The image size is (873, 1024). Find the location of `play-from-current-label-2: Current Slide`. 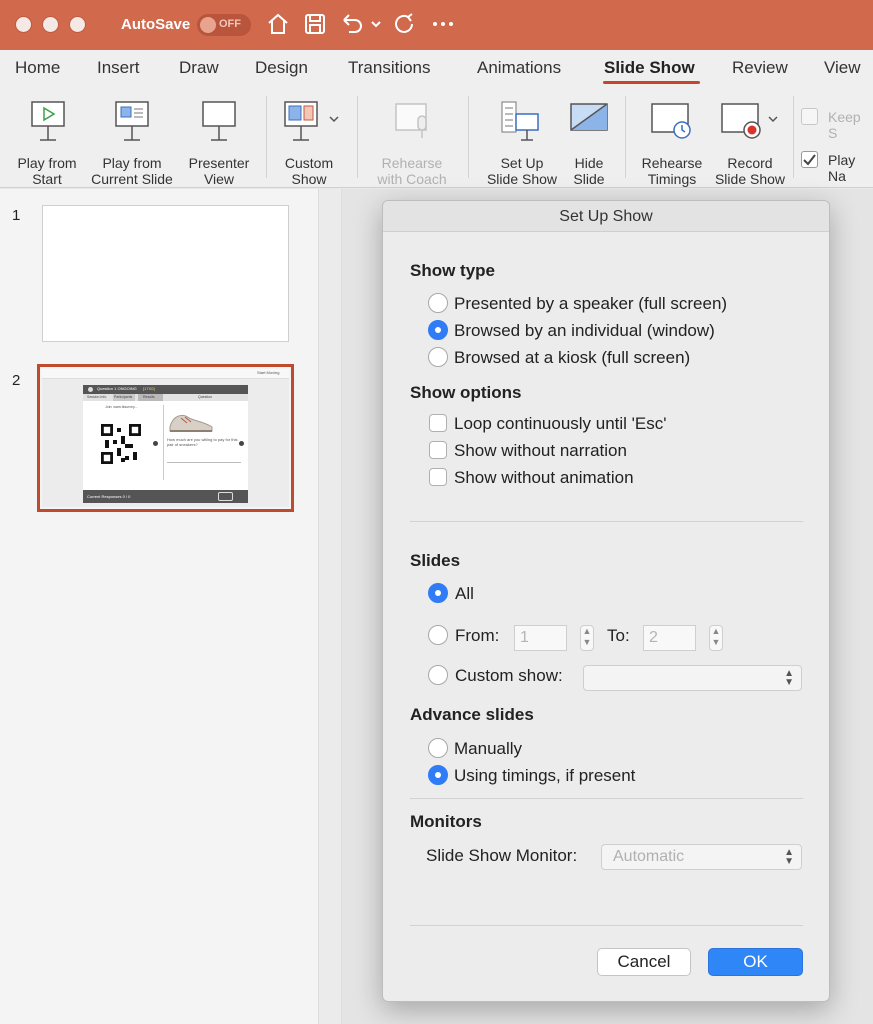

play-from-current-label-2: Current Slide is located at coordinates (132, 179).